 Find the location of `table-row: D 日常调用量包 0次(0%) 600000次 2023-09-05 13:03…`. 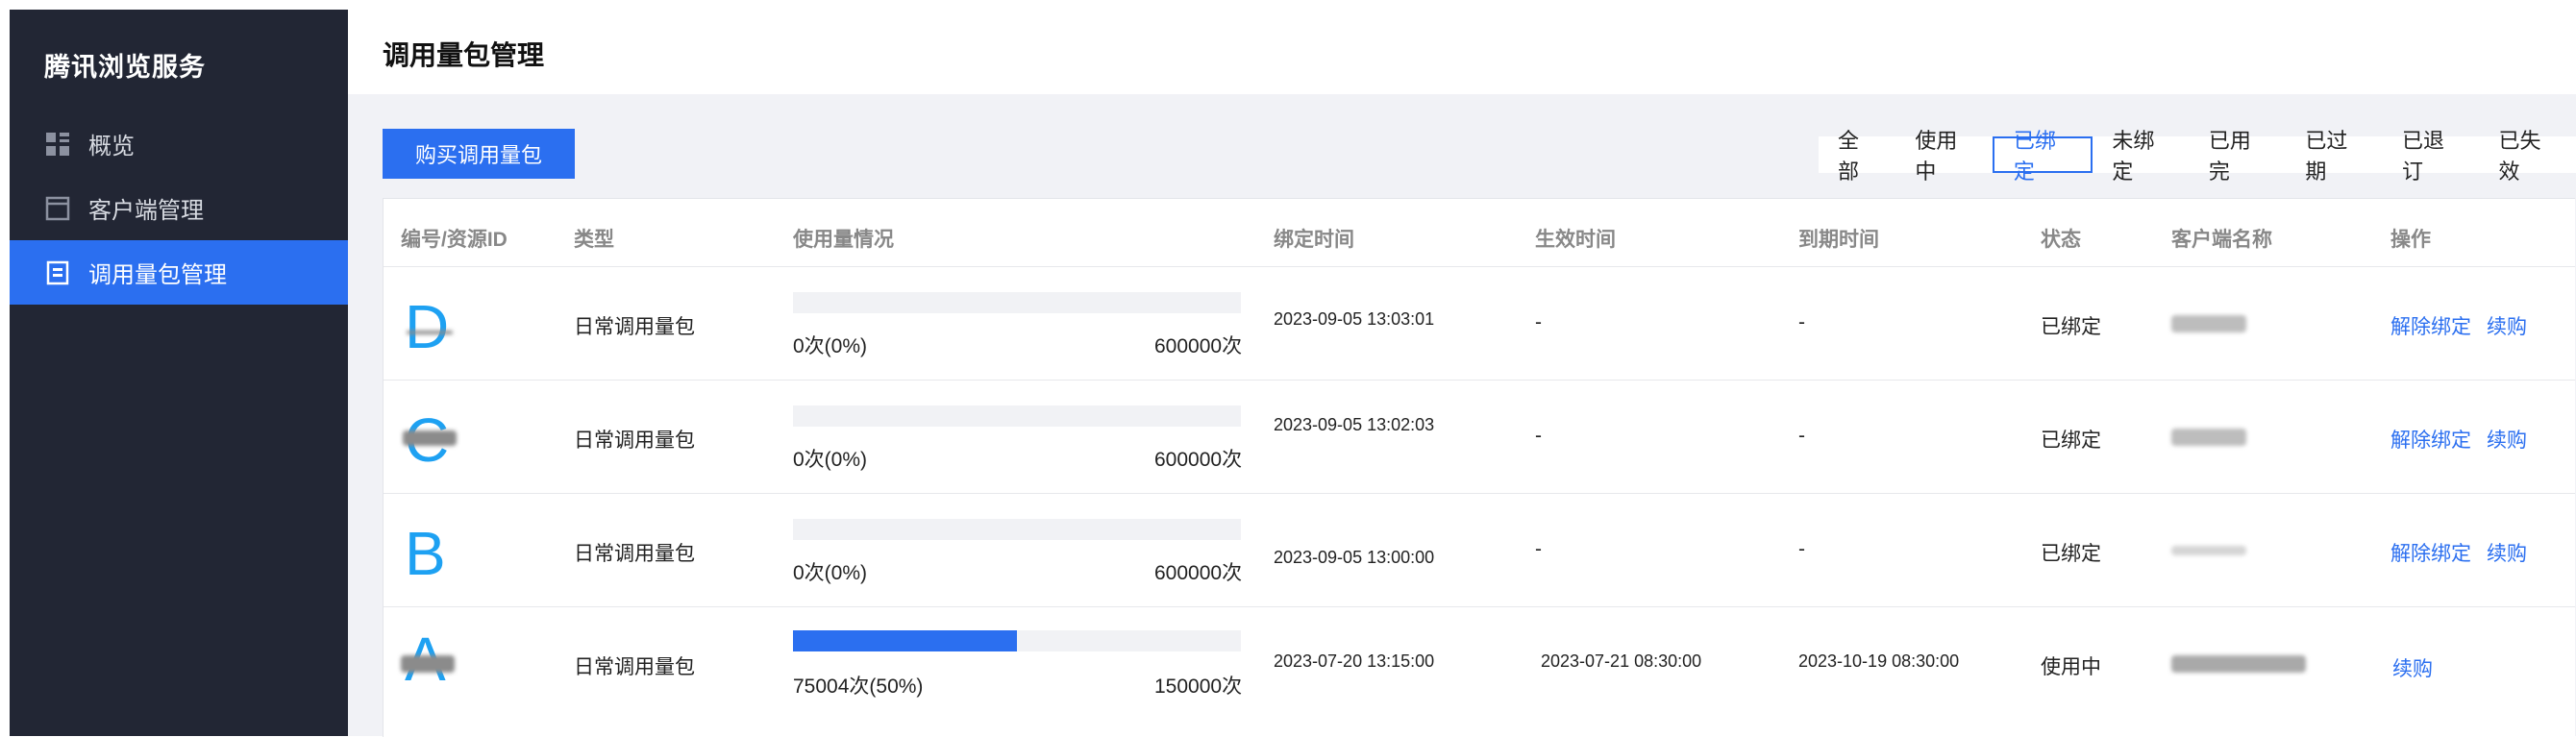

table-row: D 日常调用量包 0次(0%) 600000次 2023-09-05 13:03… is located at coordinates (1480, 324).